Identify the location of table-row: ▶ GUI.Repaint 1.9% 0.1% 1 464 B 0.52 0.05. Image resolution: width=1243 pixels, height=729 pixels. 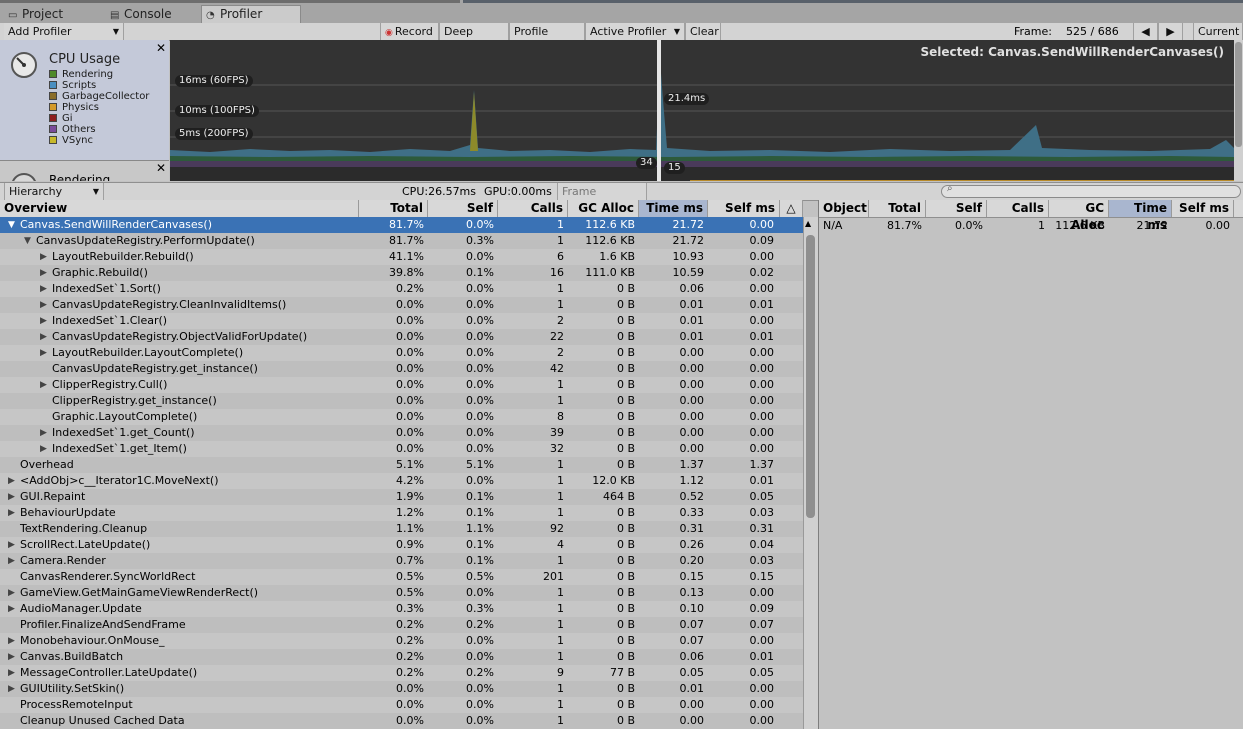
(401, 497).